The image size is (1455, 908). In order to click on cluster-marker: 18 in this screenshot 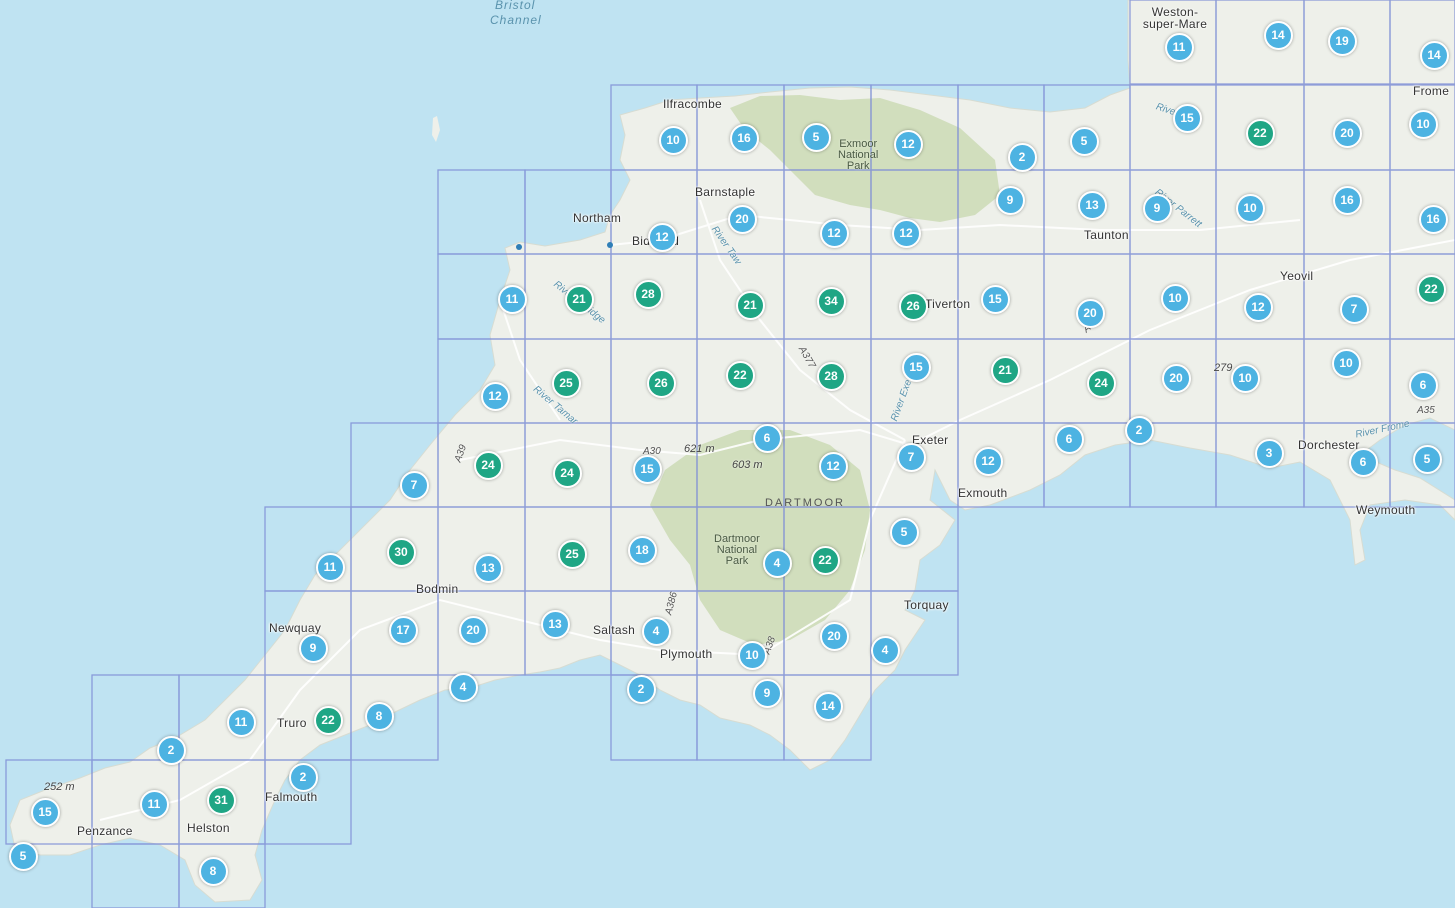, I will do `click(642, 550)`.